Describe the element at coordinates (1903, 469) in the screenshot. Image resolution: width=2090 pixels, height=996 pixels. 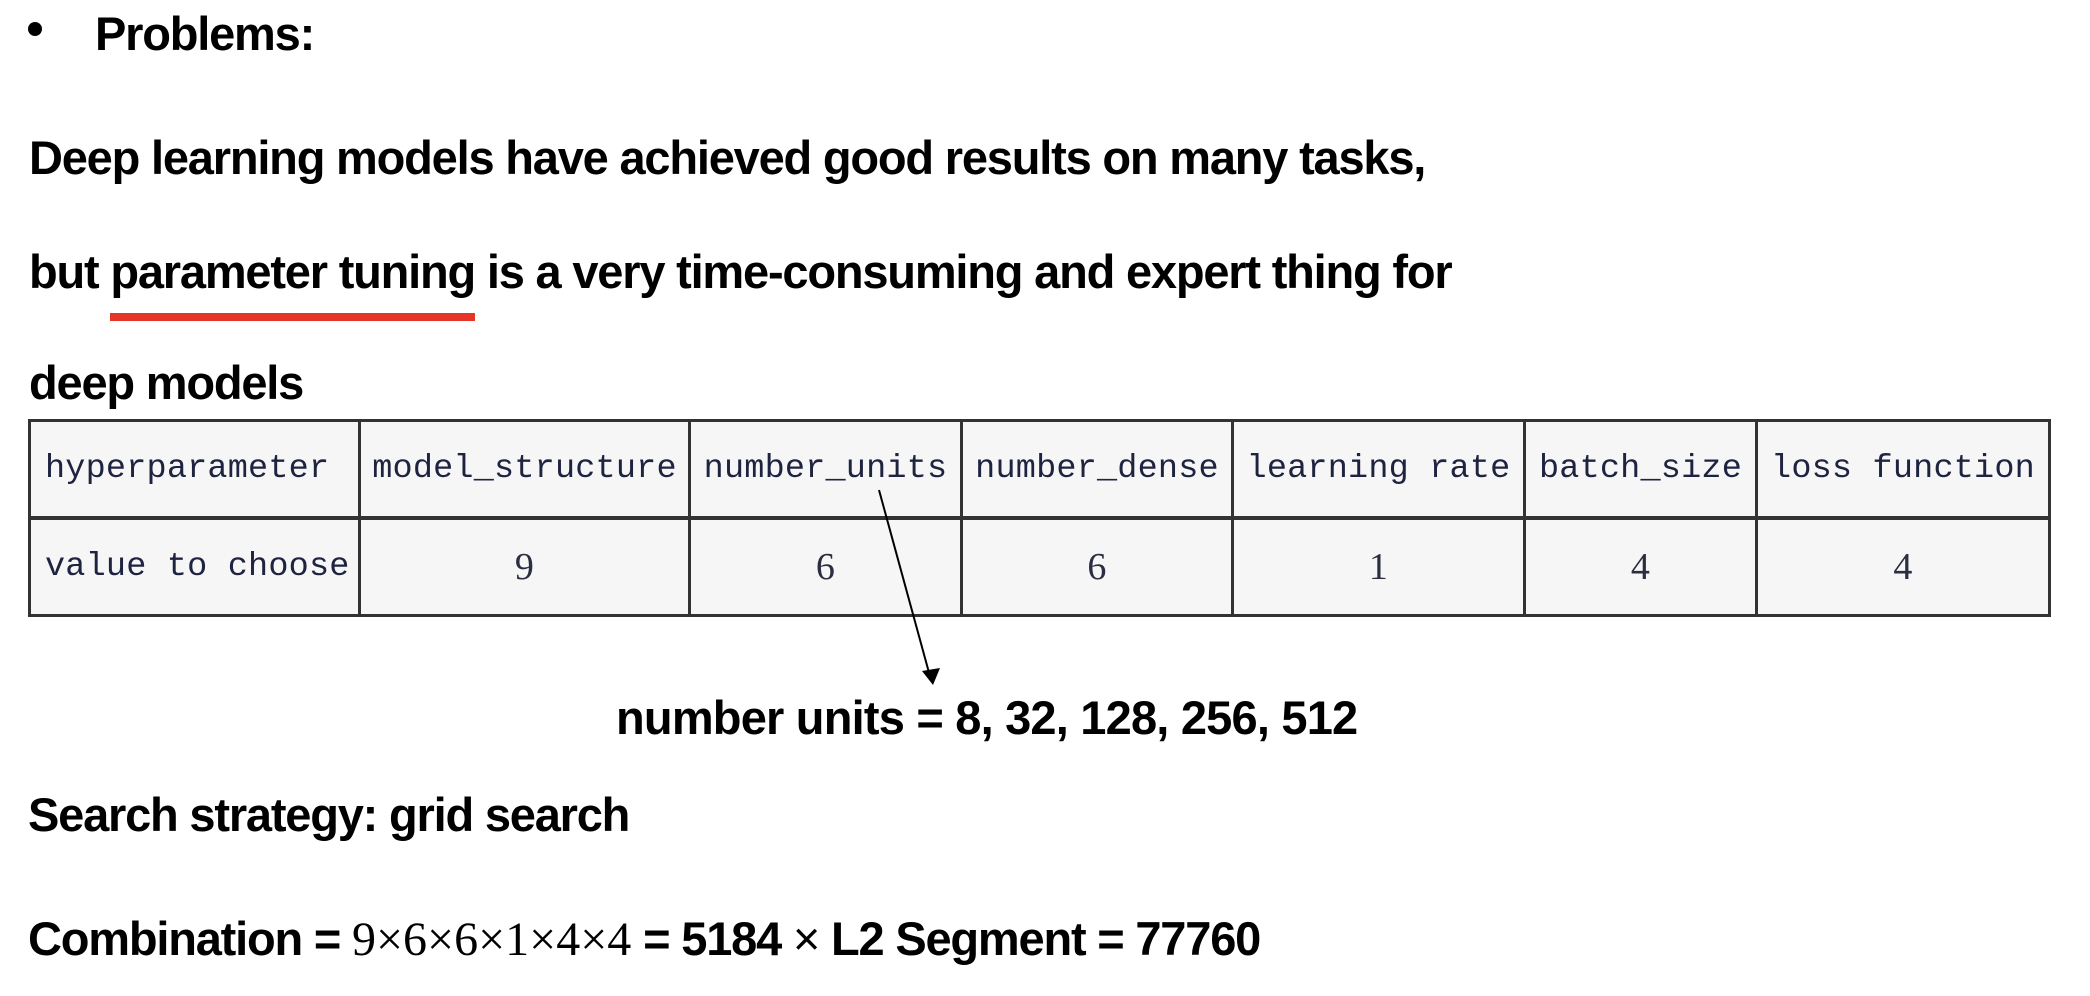
I see `header-cell: loss function` at that location.